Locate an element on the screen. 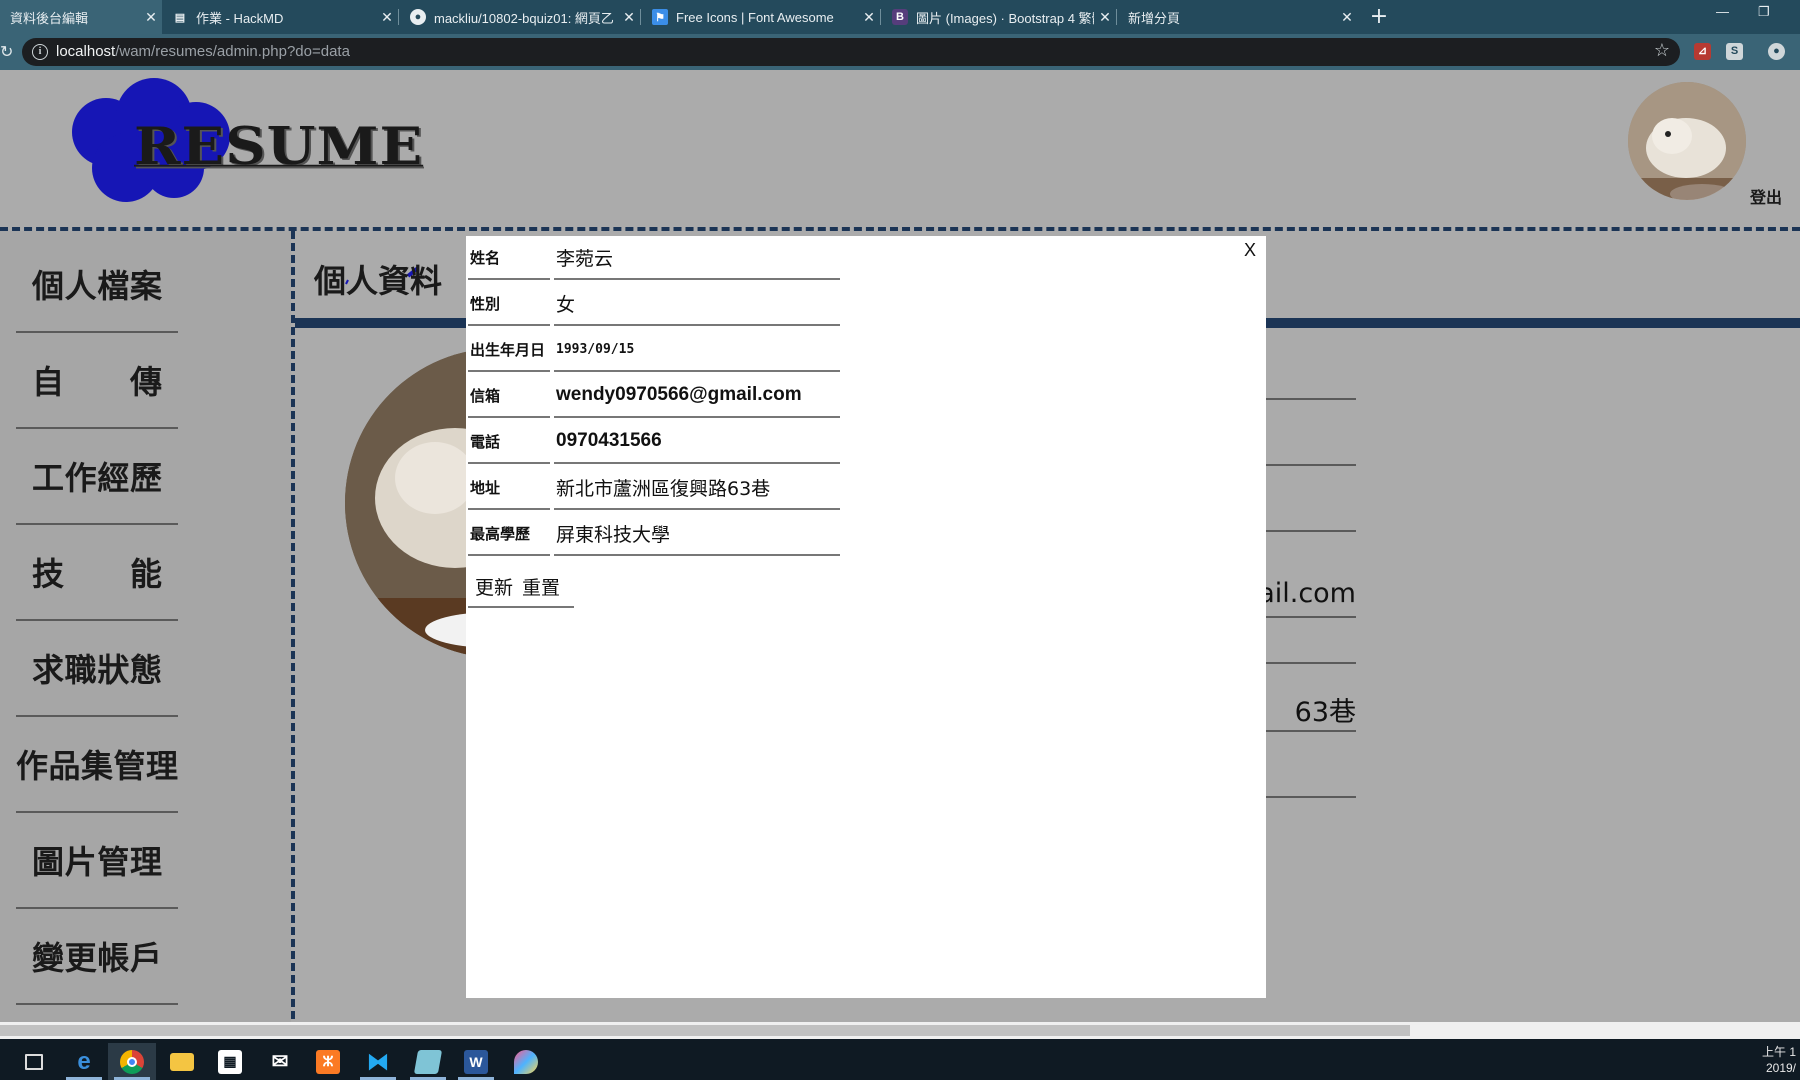 The width and height of the screenshot is (1800, 1080). s-extension-icon: S is located at coordinates (1734, 51).